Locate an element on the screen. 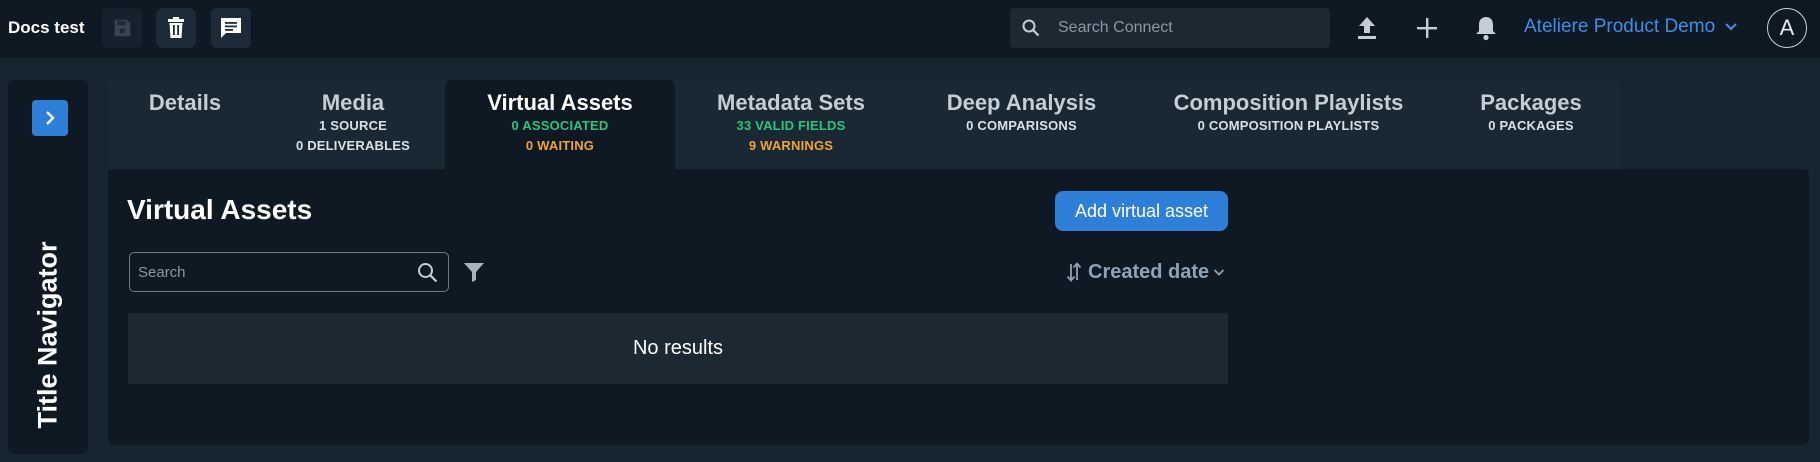 The width and height of the screenshot is (1820, 462). tab-label: Deep Analysis is located at coordinates (1021, 102).